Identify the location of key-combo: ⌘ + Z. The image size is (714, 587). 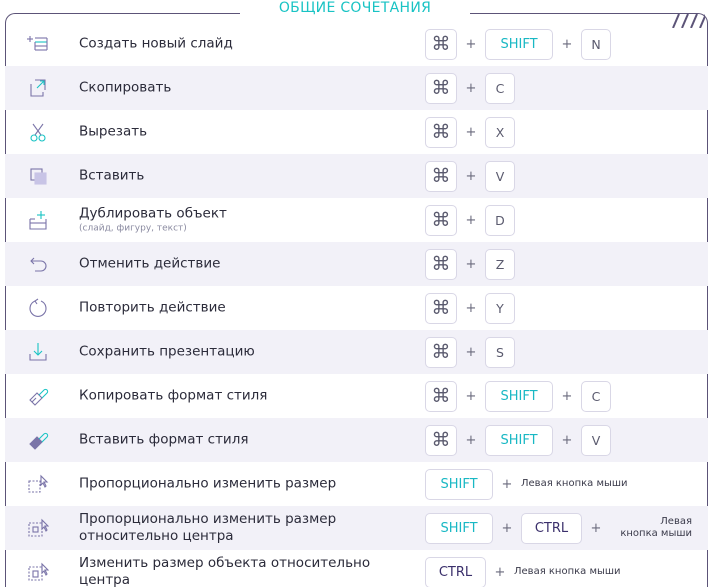
(470, 264).